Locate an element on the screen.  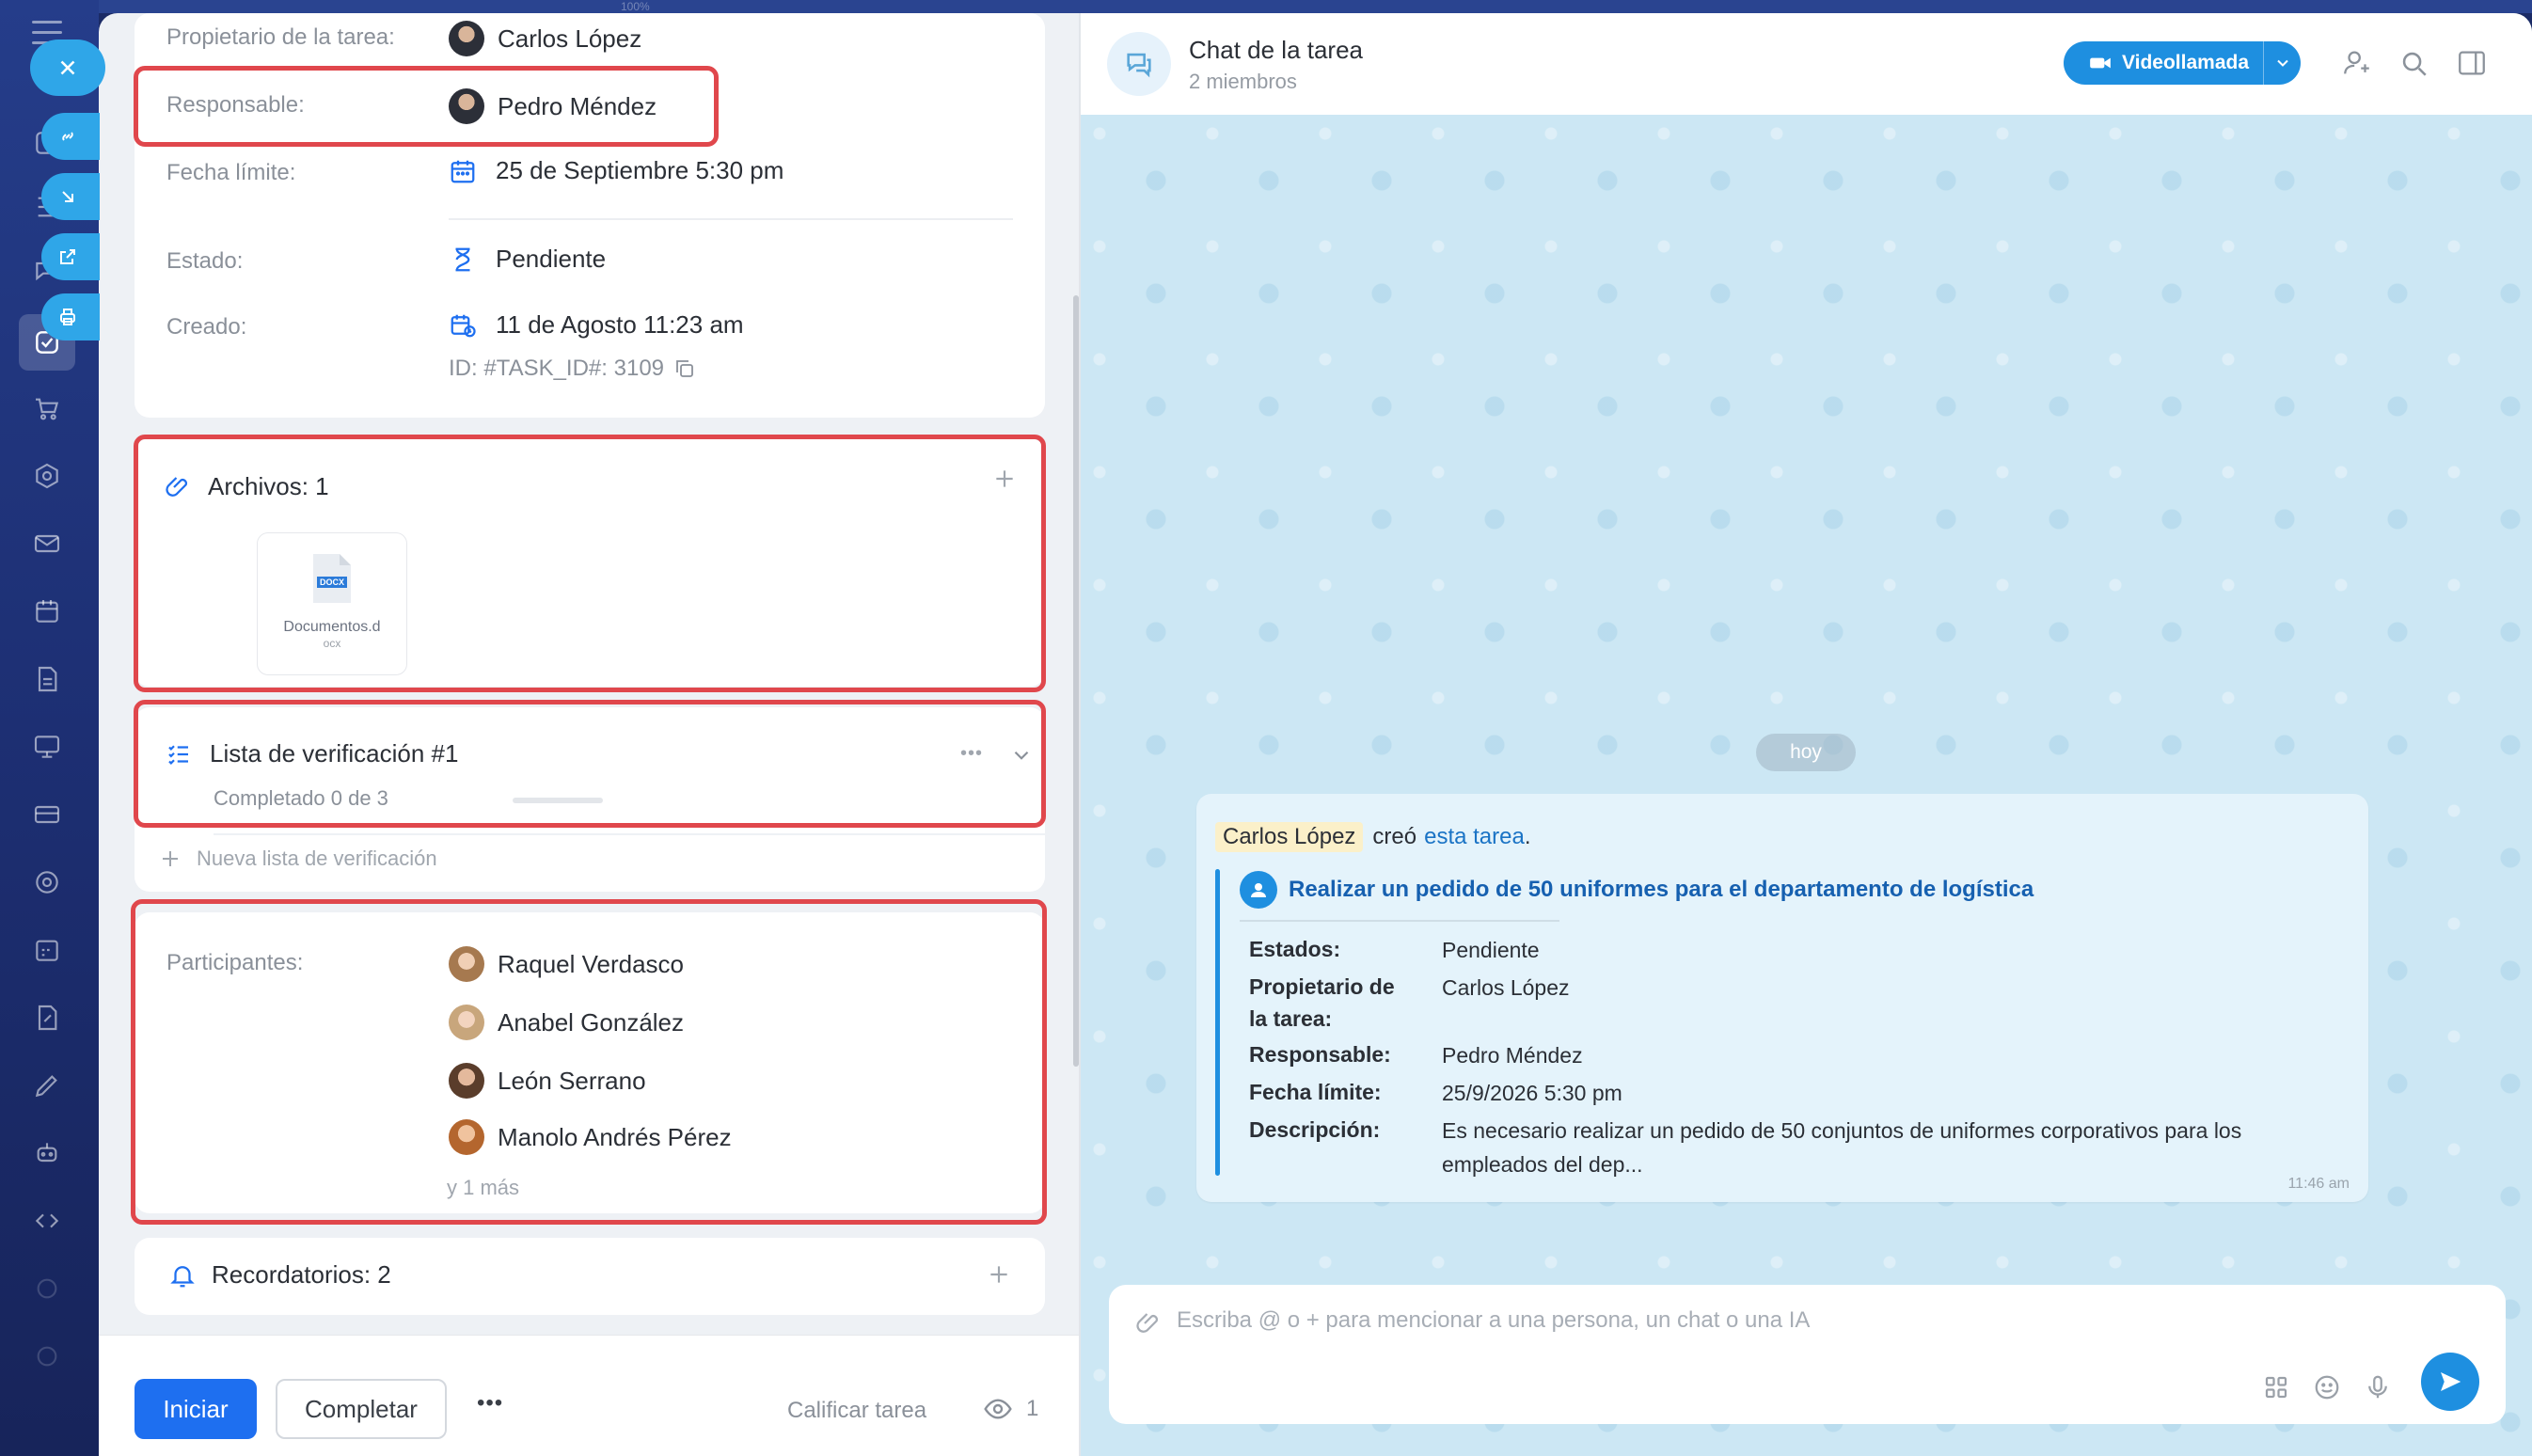
new-checklist-button: Nueva lista de verificación is located at coordinates (298, 859).